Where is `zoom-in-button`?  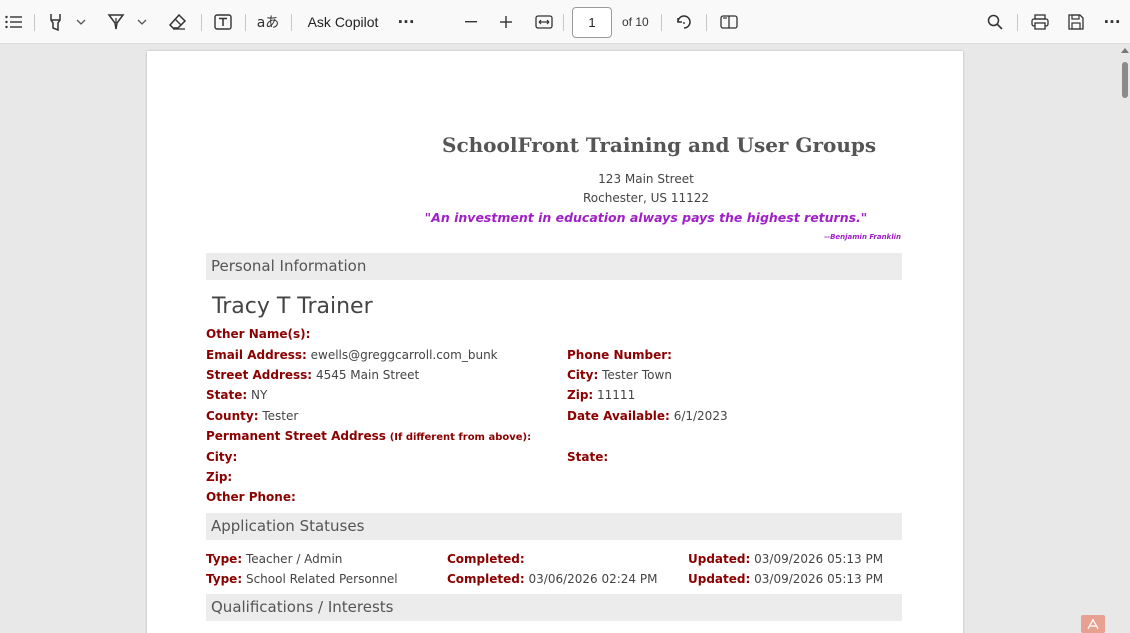
zoom-in-button is located at coordinates (506, 22).